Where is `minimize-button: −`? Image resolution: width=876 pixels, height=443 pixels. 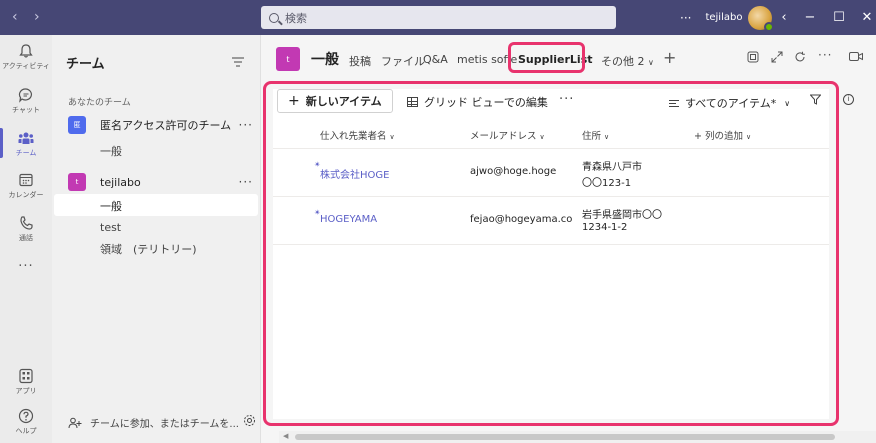
minimize-button: − is located at coordinates (810, 17).